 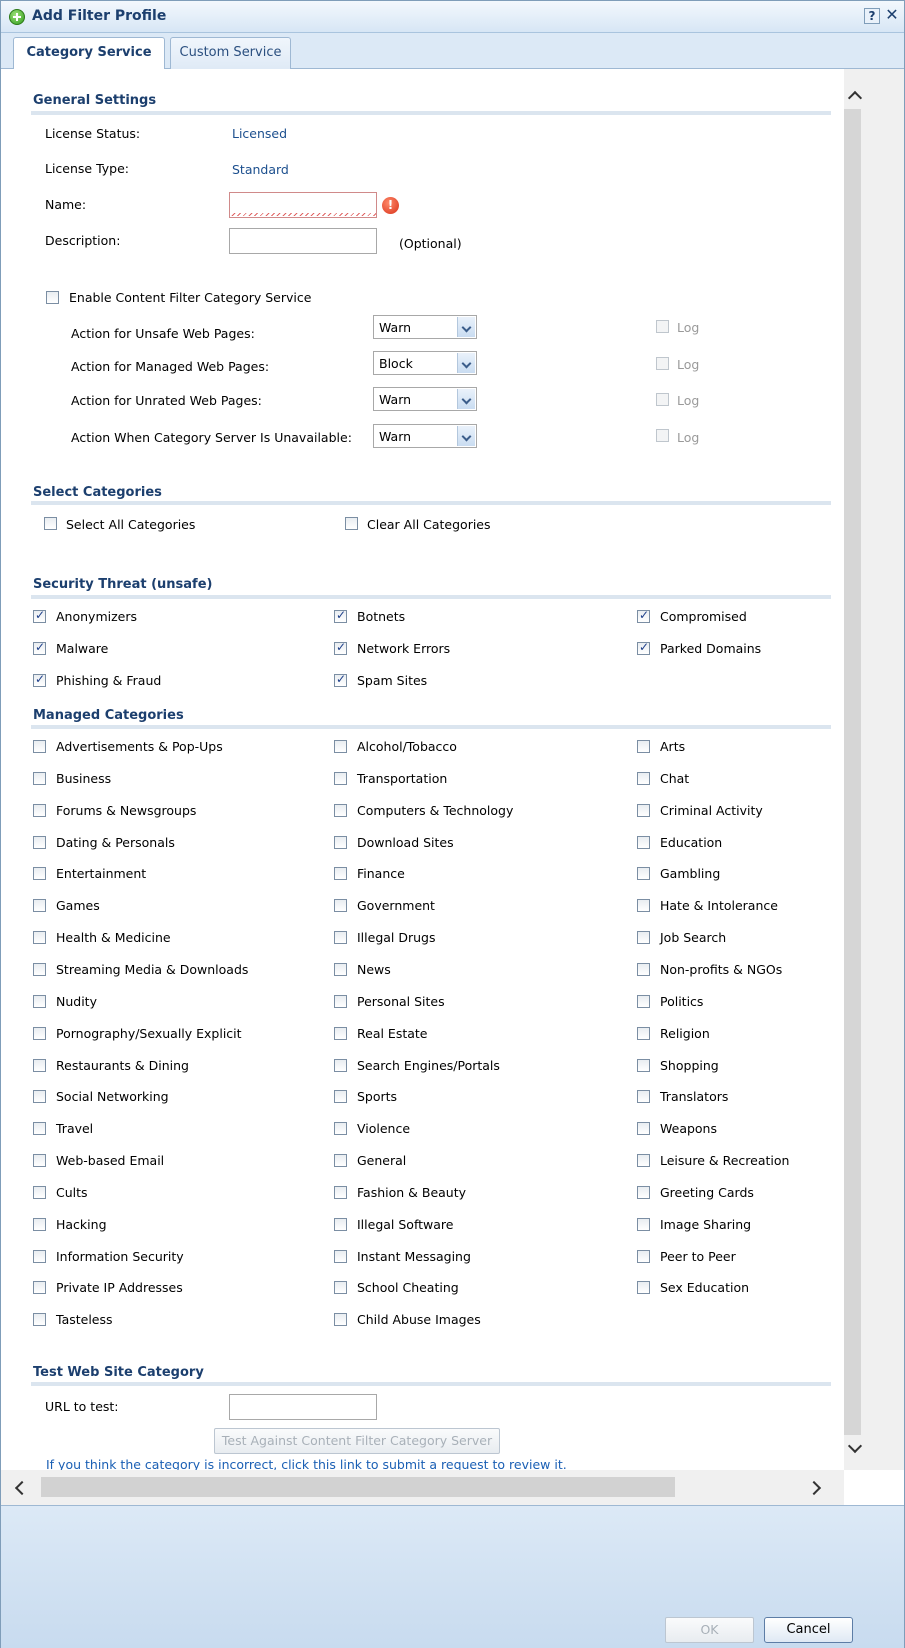 What do you see at coordinates (709, 1630) in the screenshot?
I see `ok-button: OK` at bounding box center [709, 1630].